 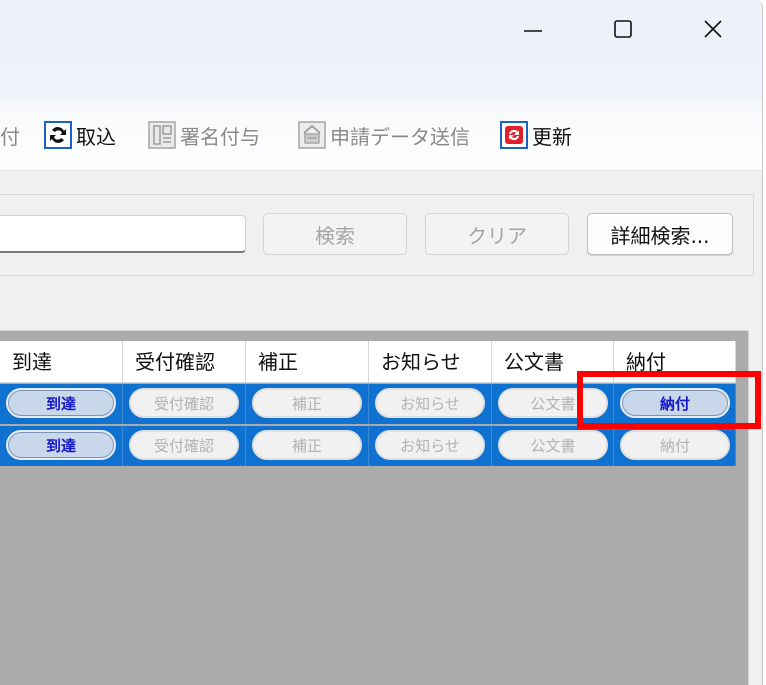 What do you see at coordinates (430, 362) in the screenshot?
I see `column-header-notice: お知らせ` at bounding box center [430, 362].